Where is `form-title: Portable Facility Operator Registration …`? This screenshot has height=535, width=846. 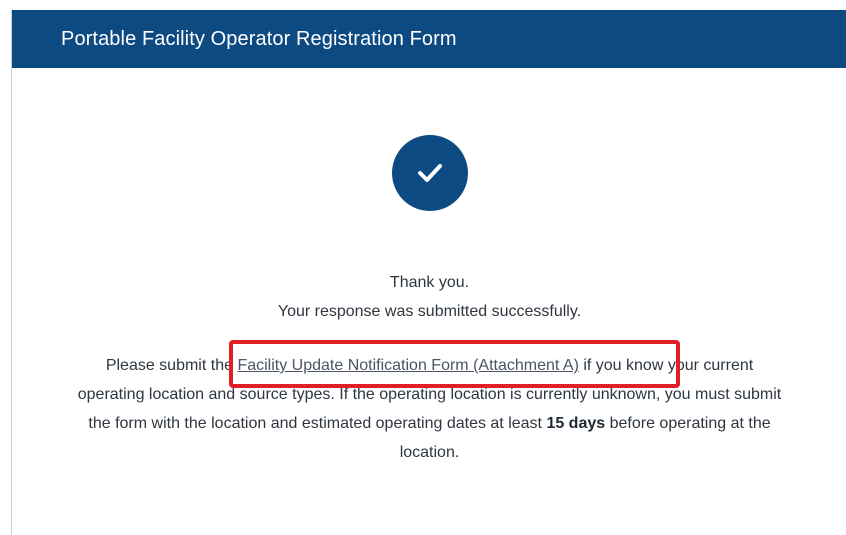 form-title: Portable Facility Operator Registration … is located at coordinates (259, 38).